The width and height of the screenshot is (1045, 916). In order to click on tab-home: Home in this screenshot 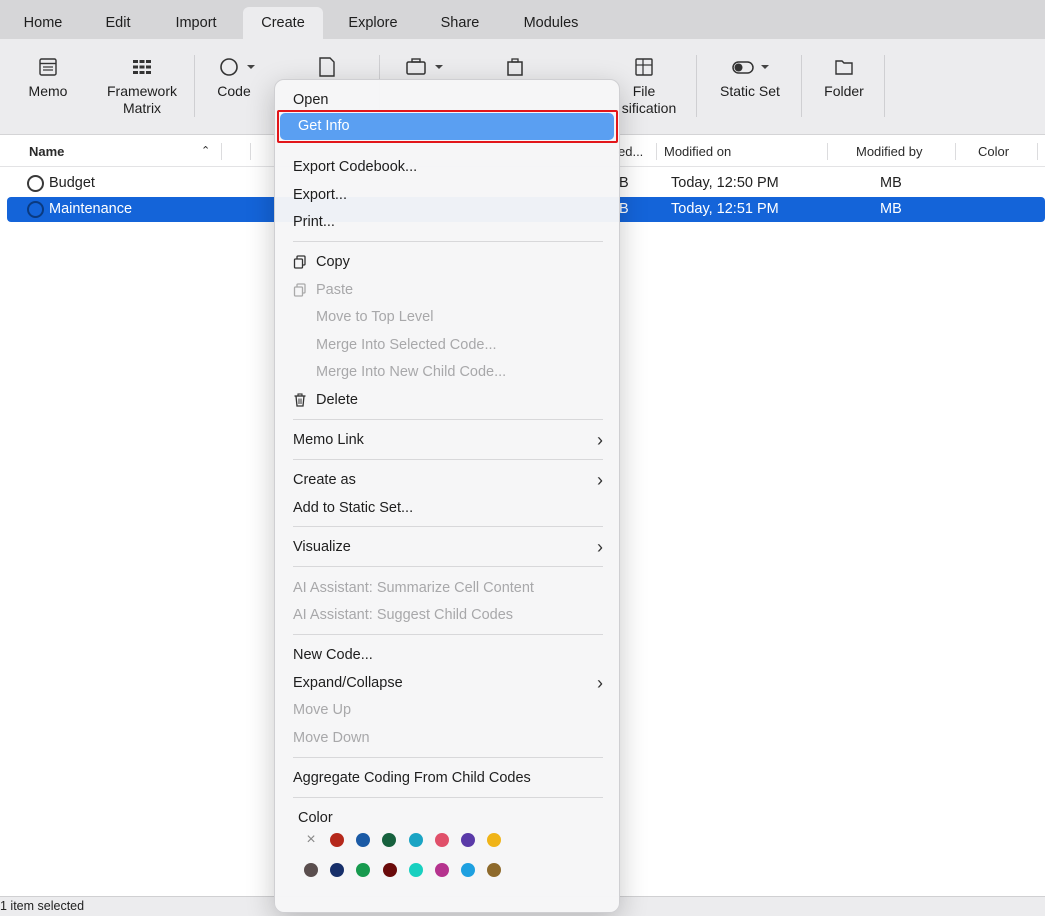, I will do `click(43, 23)`.